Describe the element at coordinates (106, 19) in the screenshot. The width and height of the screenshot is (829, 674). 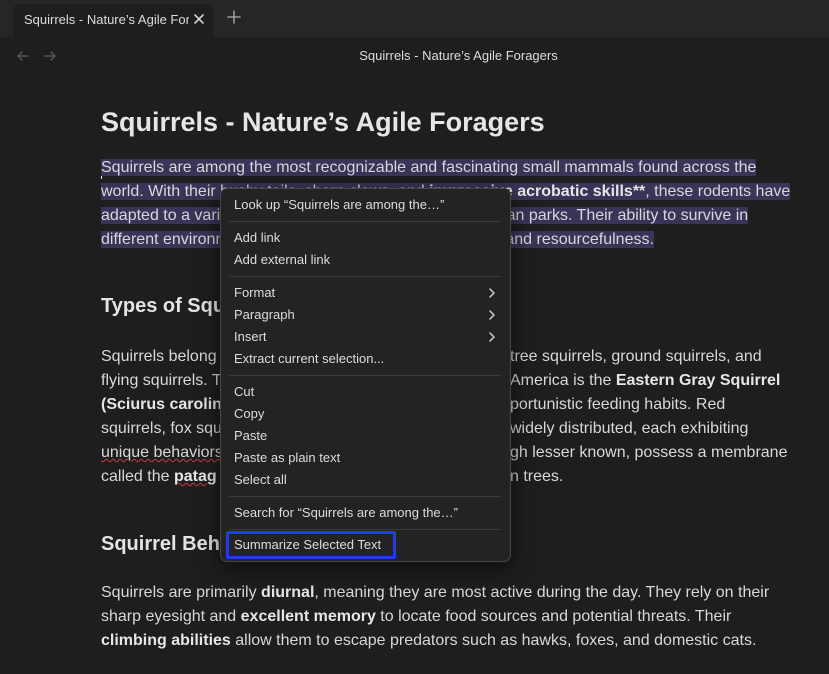
I see `tab-title: Squirrels - Nature’s Agile Foragers` at that location.